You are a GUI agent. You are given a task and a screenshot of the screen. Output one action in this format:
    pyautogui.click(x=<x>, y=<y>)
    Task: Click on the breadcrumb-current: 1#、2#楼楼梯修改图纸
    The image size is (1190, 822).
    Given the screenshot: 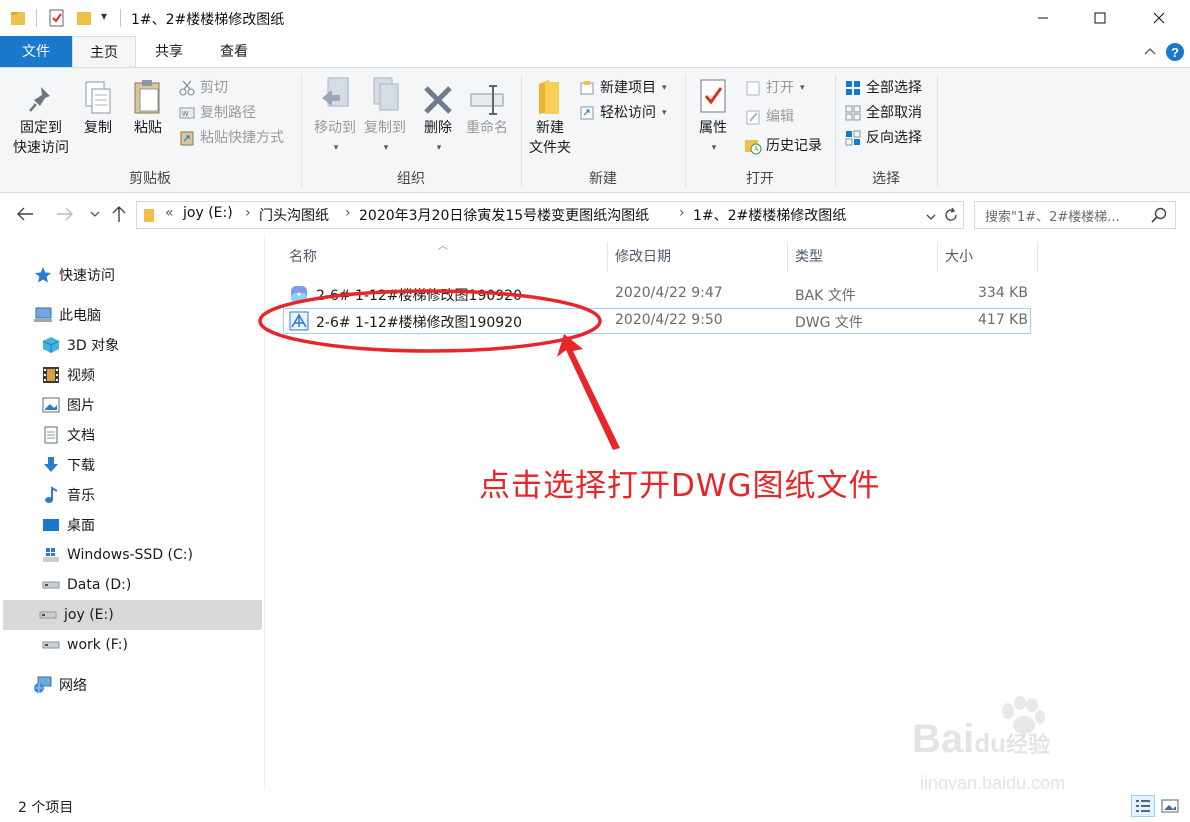 What is the action you would take?
    pyautogui.click(x=769, y=215)
    